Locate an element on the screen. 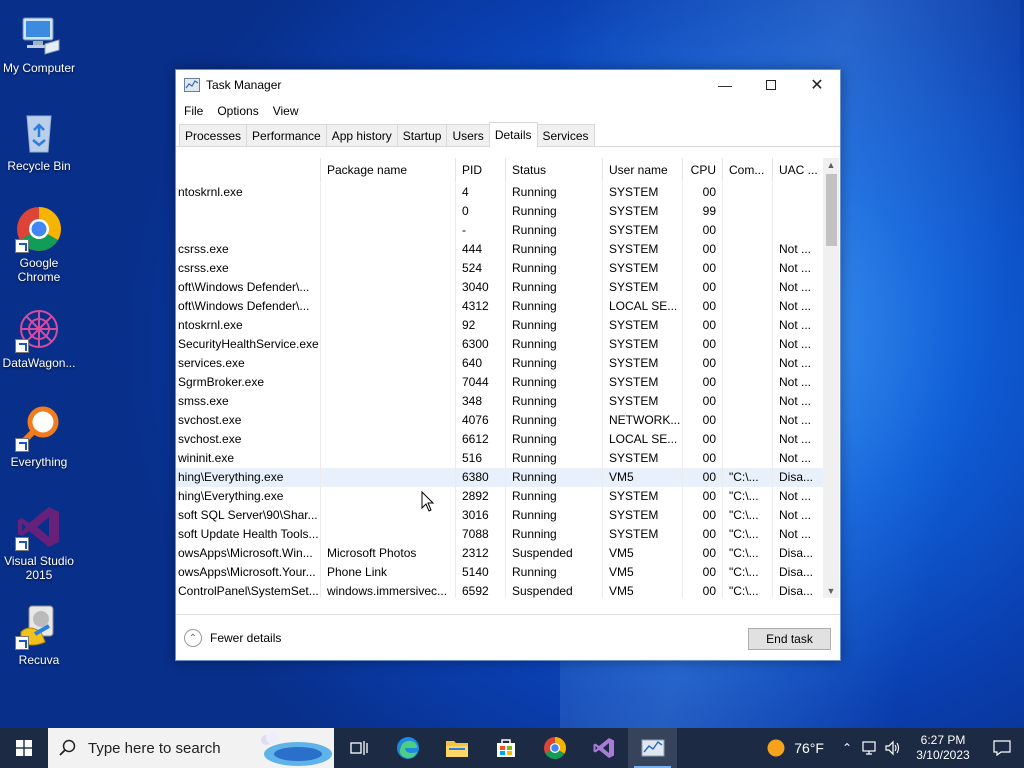 The image size is (1024, 768). system-tray: 76°F ⌃ 6:27 PM 3/10/2023 is located at coordinates (895, 748).